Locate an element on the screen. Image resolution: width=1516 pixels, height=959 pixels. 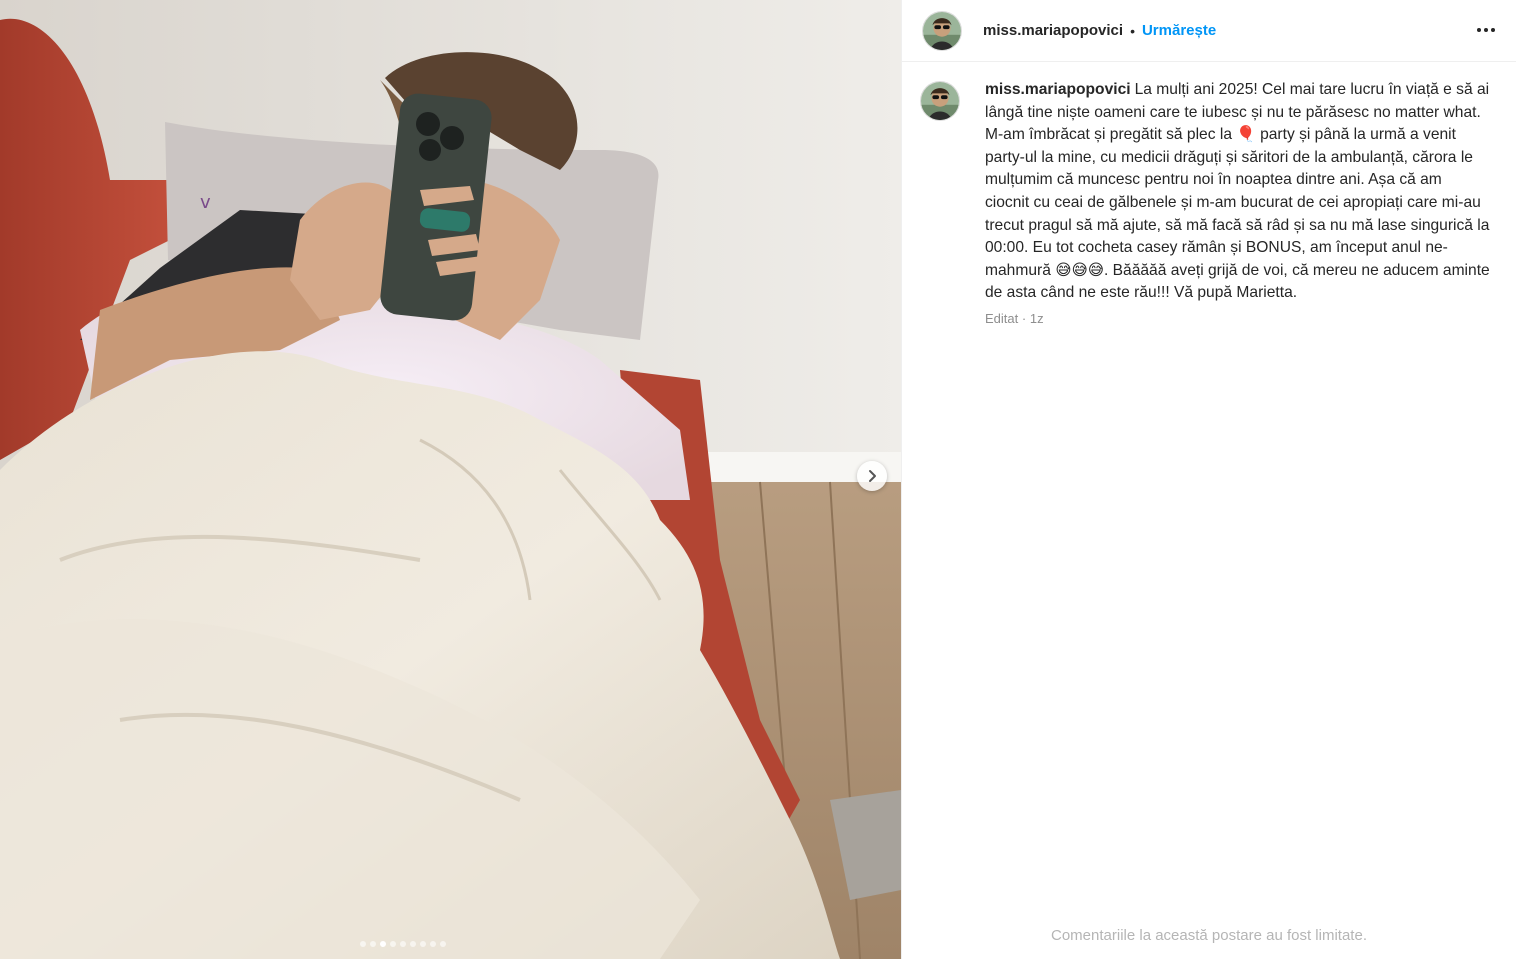
header-username: miss.mariapopovici is located at coordinates (1053, 30).